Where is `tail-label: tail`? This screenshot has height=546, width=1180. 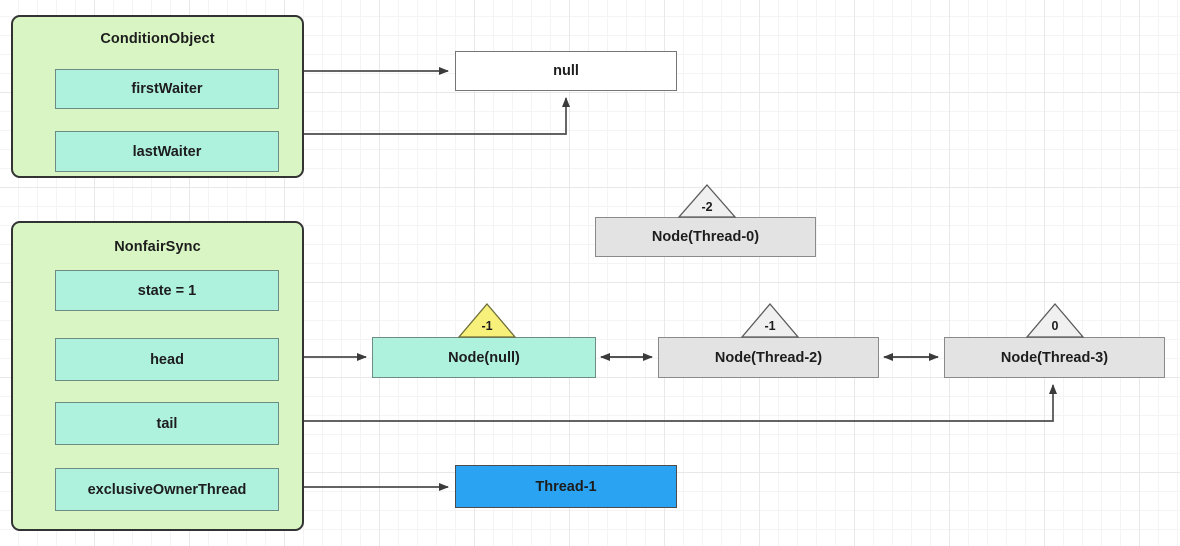
tail-label: tail is located at coordinates (167, 423).